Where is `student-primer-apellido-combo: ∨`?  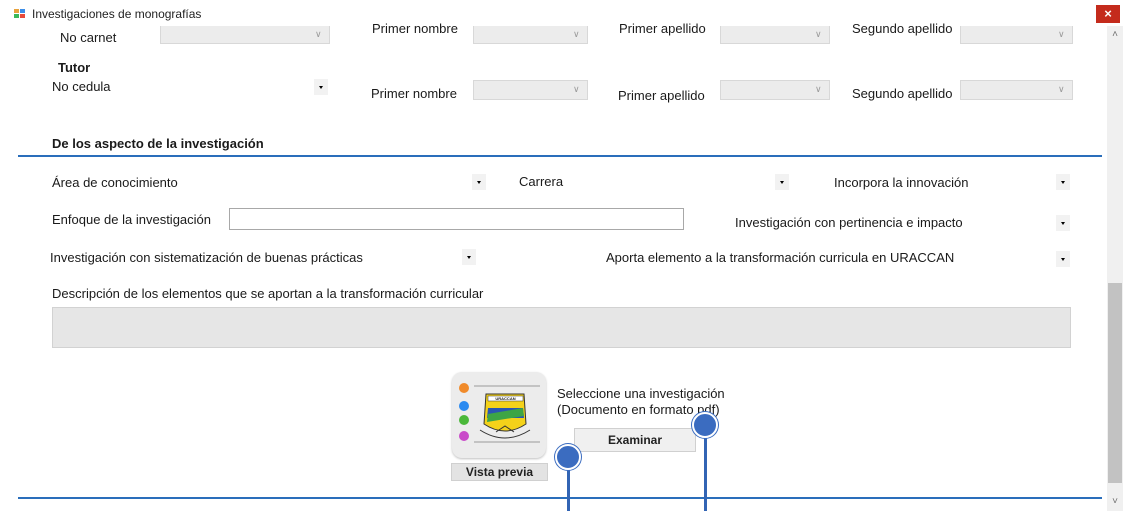 student-primer-apellido-combo: ∨ is located at coordinates (775, 35).